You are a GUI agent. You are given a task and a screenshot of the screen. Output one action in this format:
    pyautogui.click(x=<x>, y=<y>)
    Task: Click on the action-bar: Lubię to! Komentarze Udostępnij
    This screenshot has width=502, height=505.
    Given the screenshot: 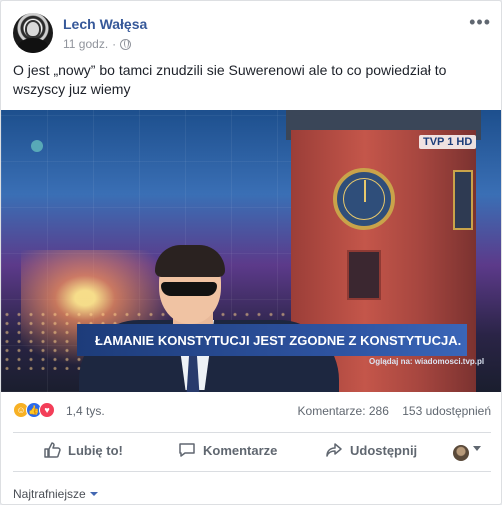 What is the action you would take?
    pyautogui.click(x=252, y=451)
    